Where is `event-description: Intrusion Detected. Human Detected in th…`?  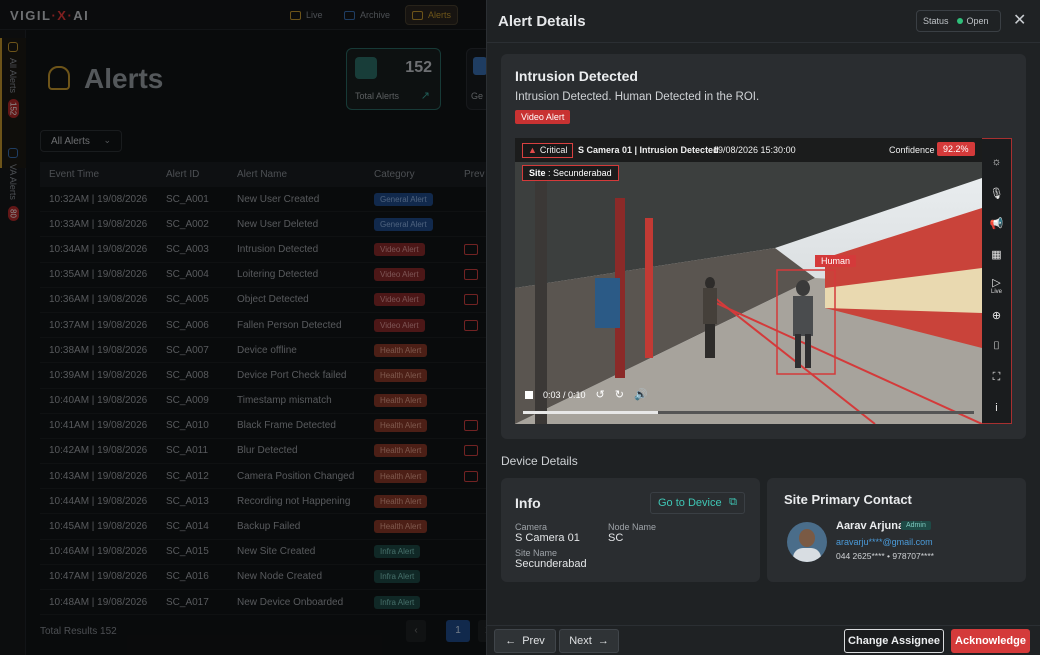 event-description: Intrusion Detected. Human Detected in th… is located at coordinates (637, 97).